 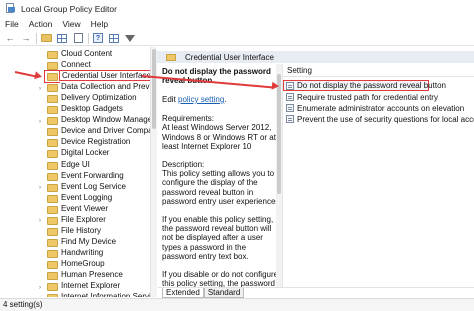 I want to click on tree-item-label: Connect, so click(x=76, y=65).